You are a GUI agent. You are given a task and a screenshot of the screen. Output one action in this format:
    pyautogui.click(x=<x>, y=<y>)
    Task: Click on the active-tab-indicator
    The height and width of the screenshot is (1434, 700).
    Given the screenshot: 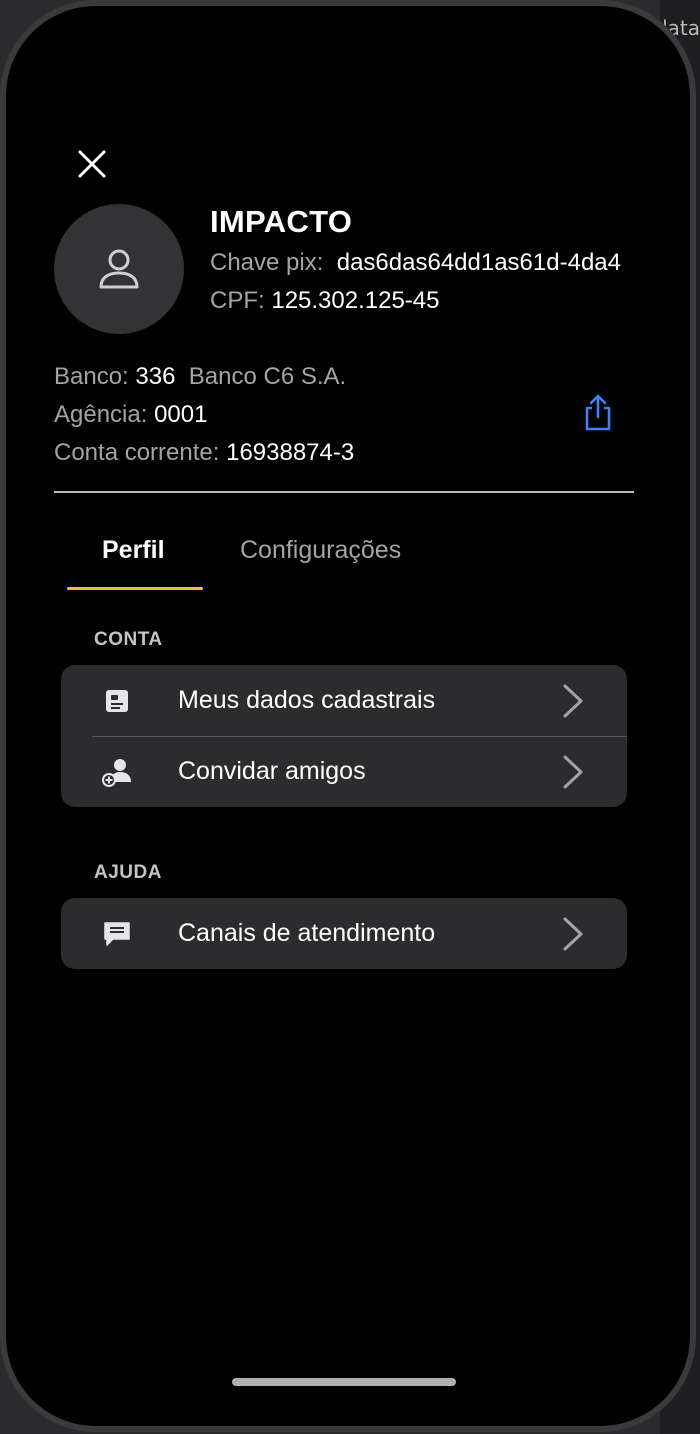 What is the action you would take?
    pyautogui.click(x=135, y=588)
    